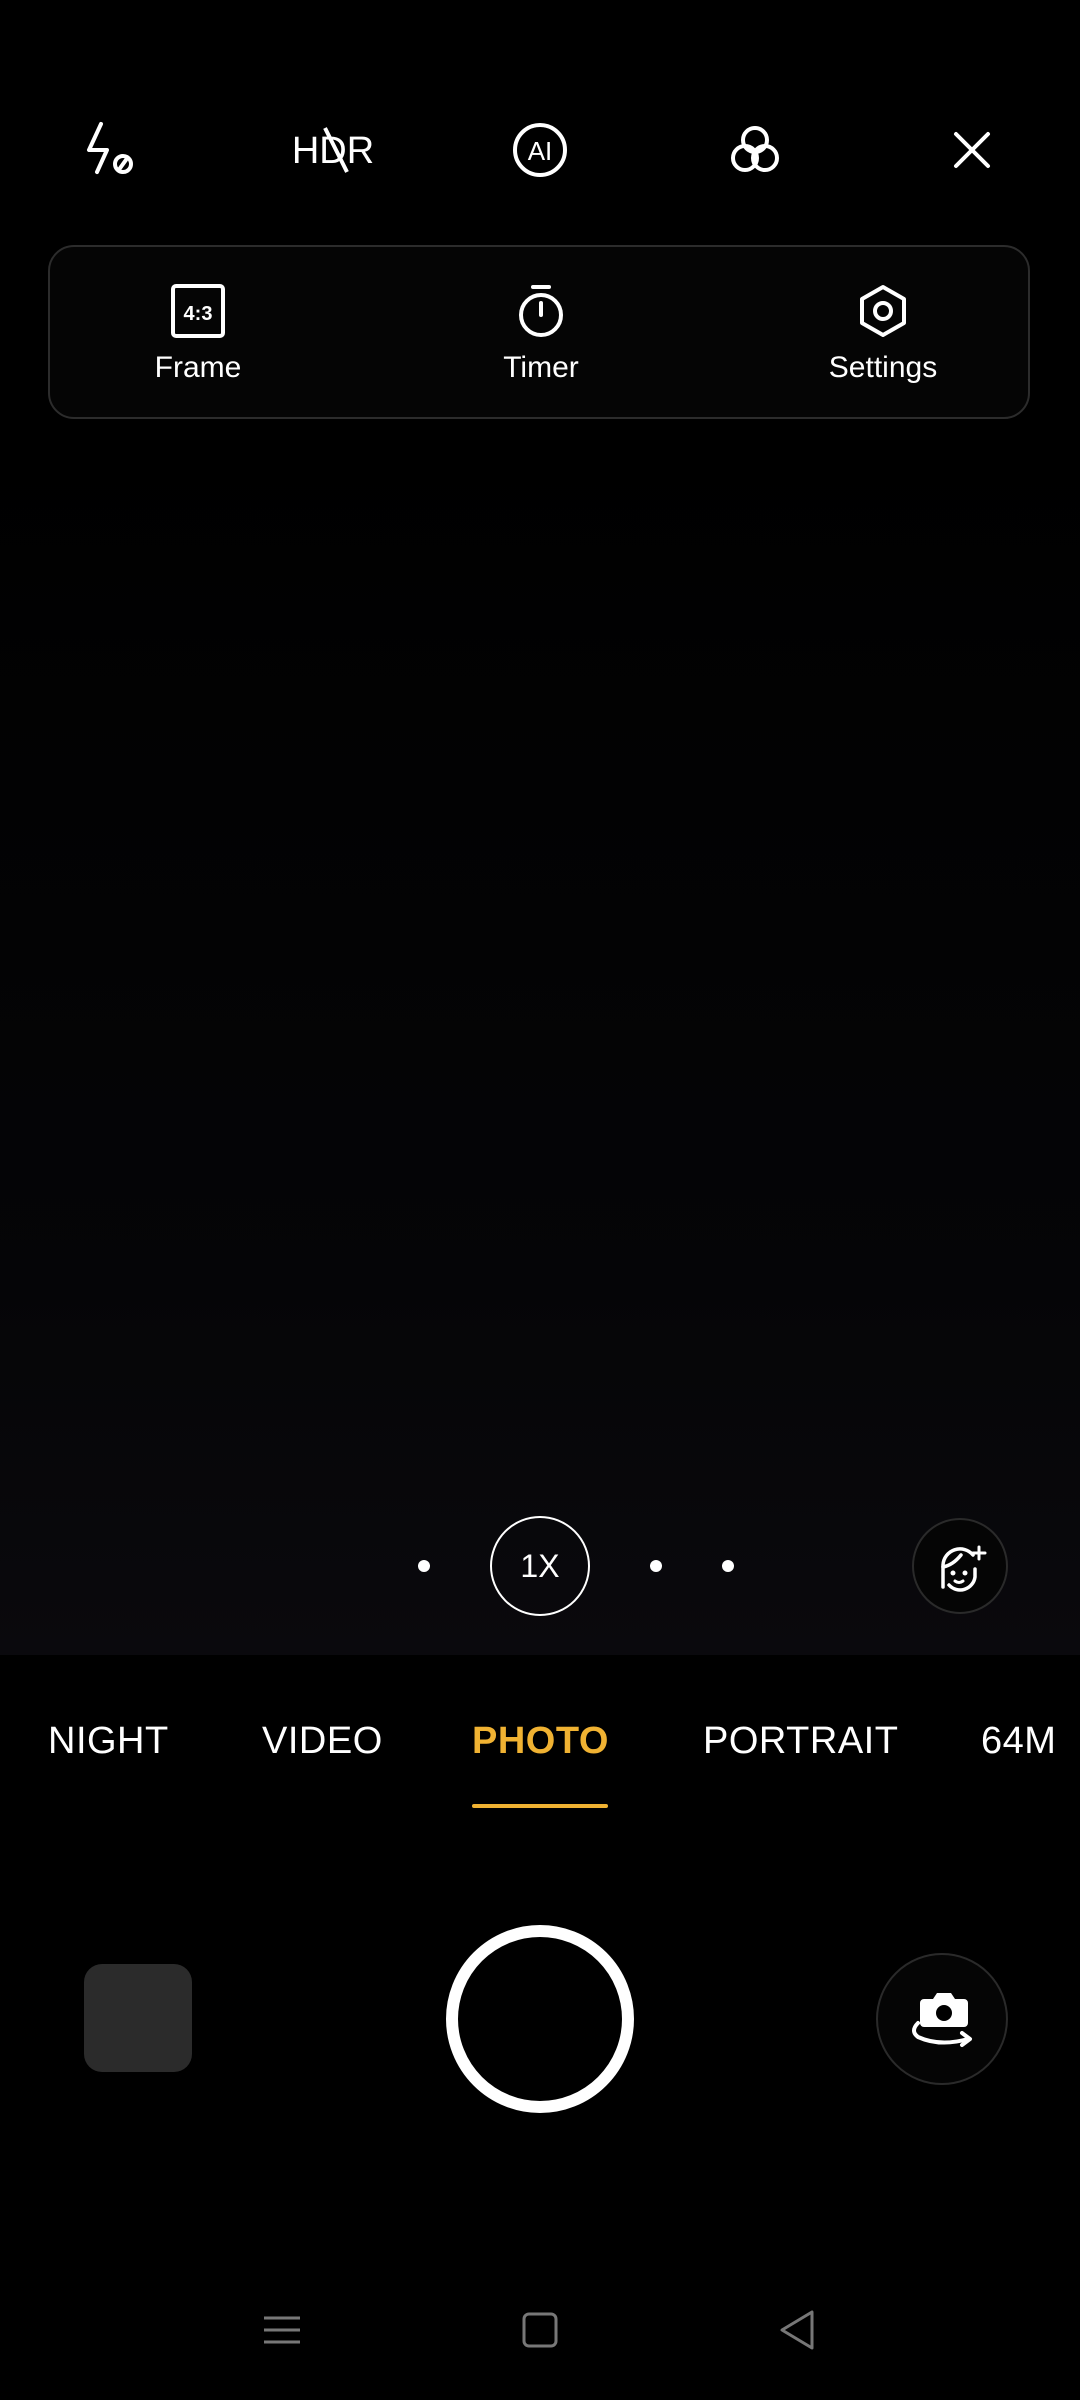 The width and height of the screenshot is (1080, 2400). I want to click on flip-camera-icon, so click(942, 2020).